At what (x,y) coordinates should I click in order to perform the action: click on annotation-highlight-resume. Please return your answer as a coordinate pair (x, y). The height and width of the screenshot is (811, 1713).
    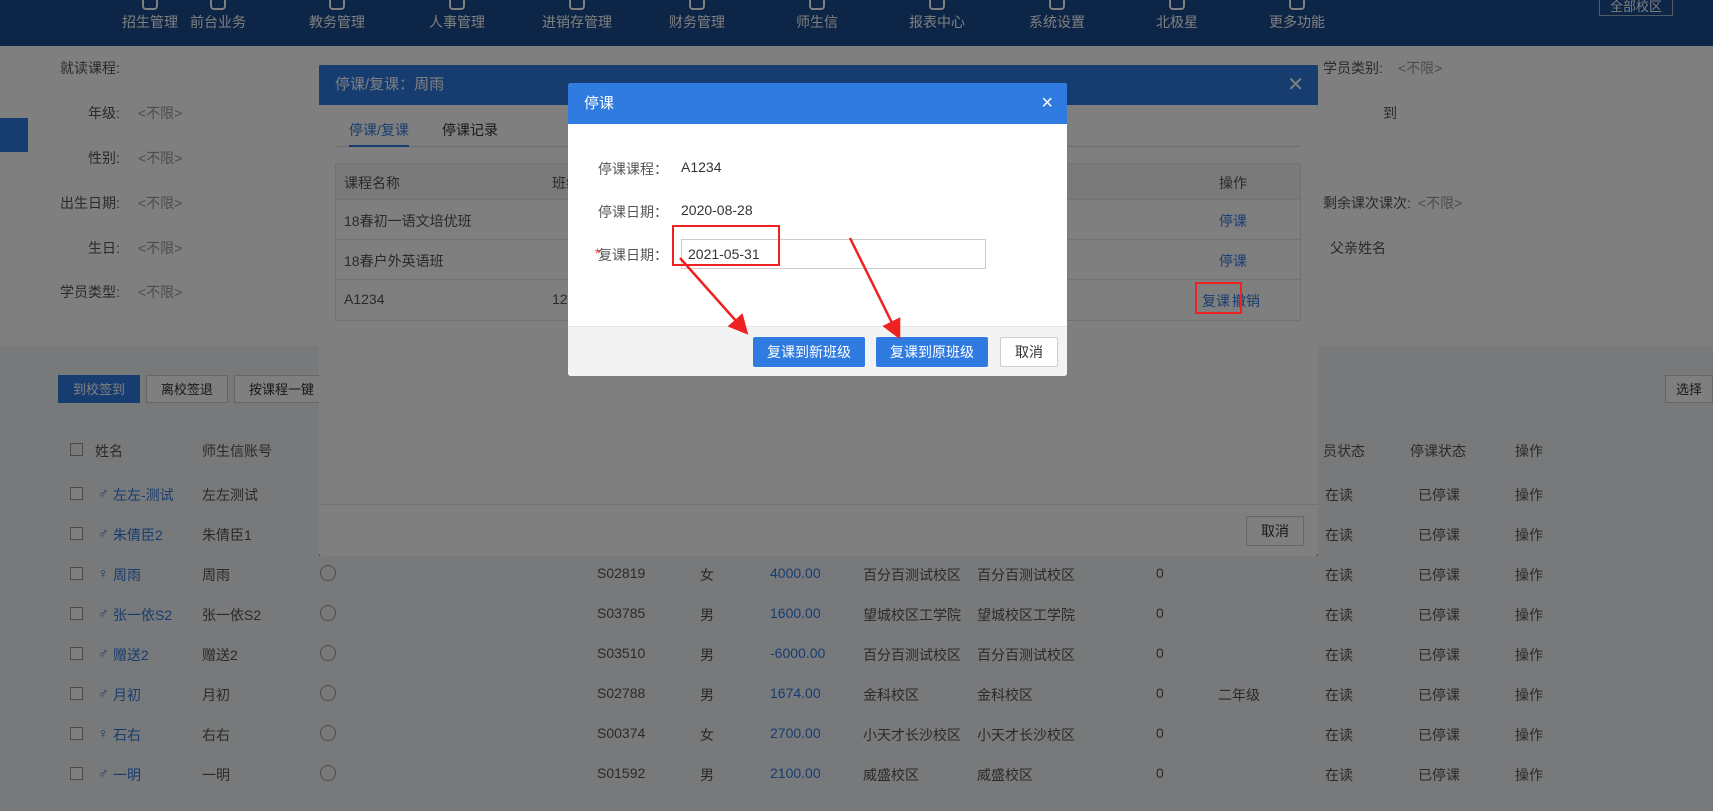
    Looking at the image, I should click on (1218, 298).